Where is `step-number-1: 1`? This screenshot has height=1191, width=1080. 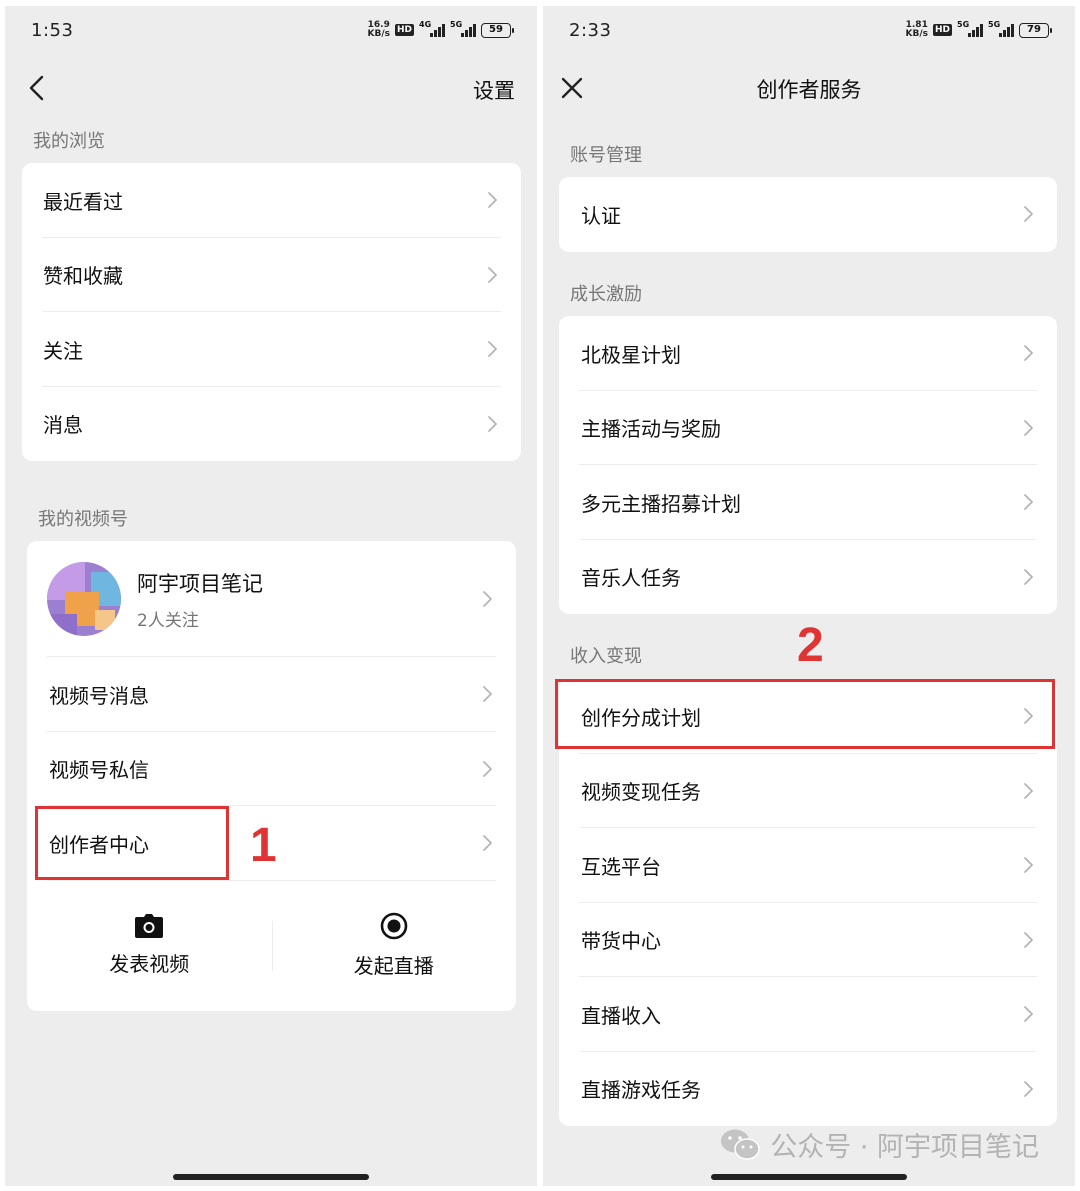 step-number-1: 1 is located at coordinates (263, 845).